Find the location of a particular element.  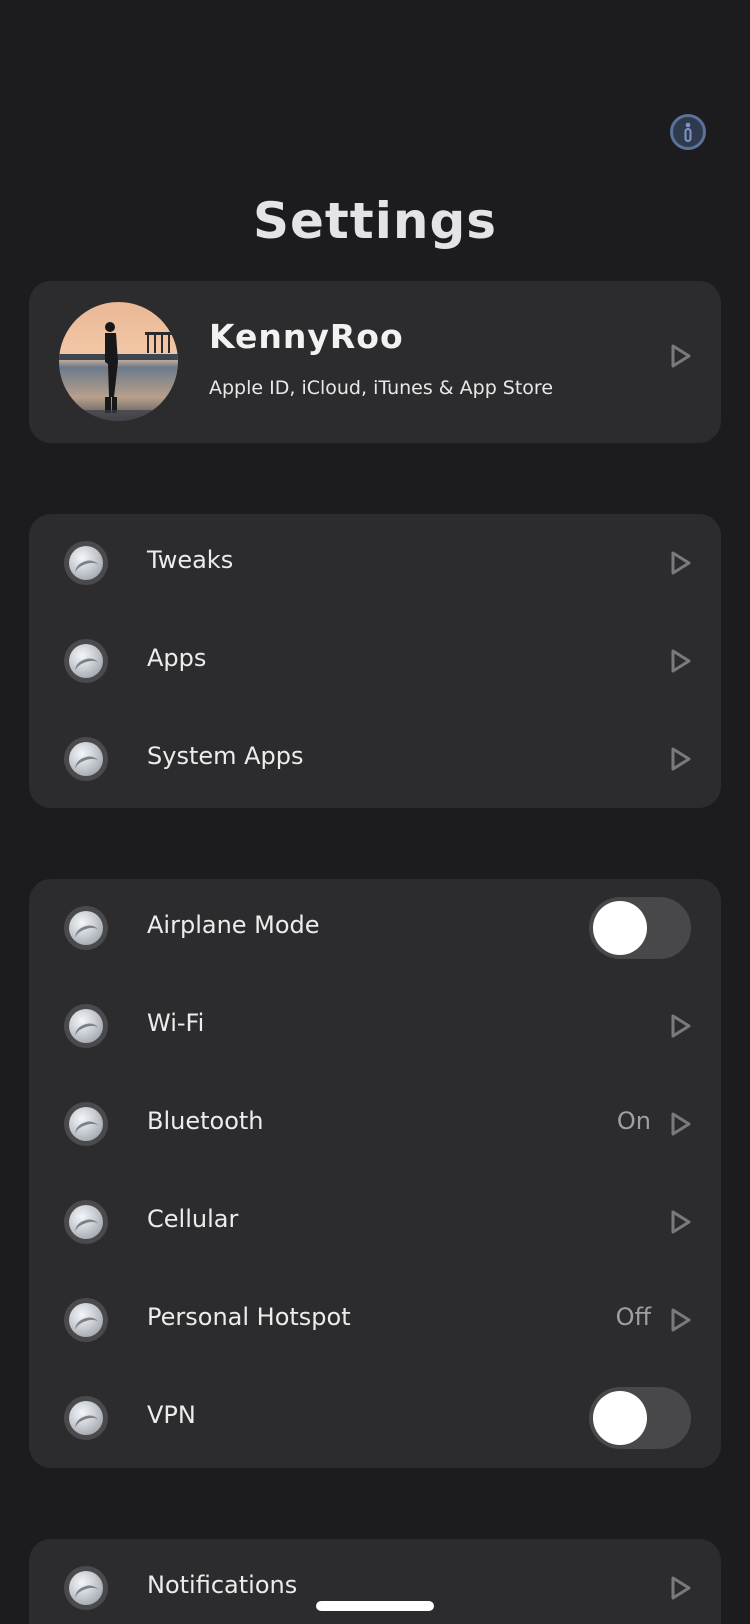

row-label: Airplane Mode is located at coordinates (233, 925).